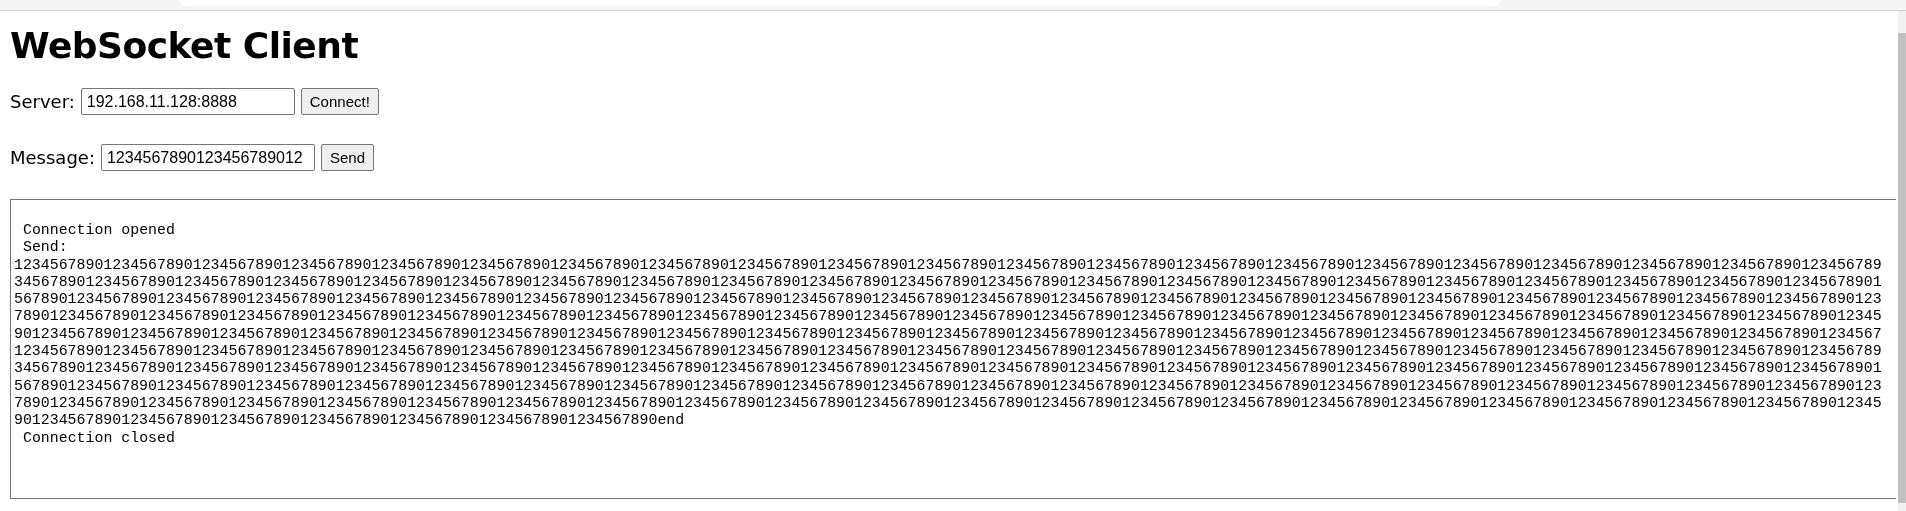 The image size is (1906, 511). I want to click on message-input: 1234567890123456789012, so click(207, 157).